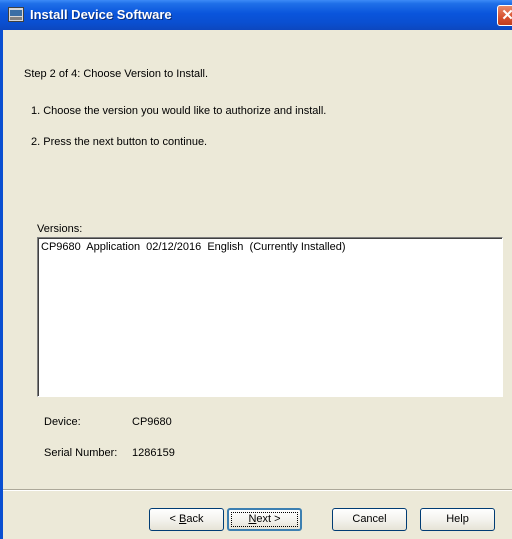 The height and width of the screenshot is (539, 512). Describe the element at coordinates (62, 422) in the screenshot. I see `device-label: Device:` at that location.